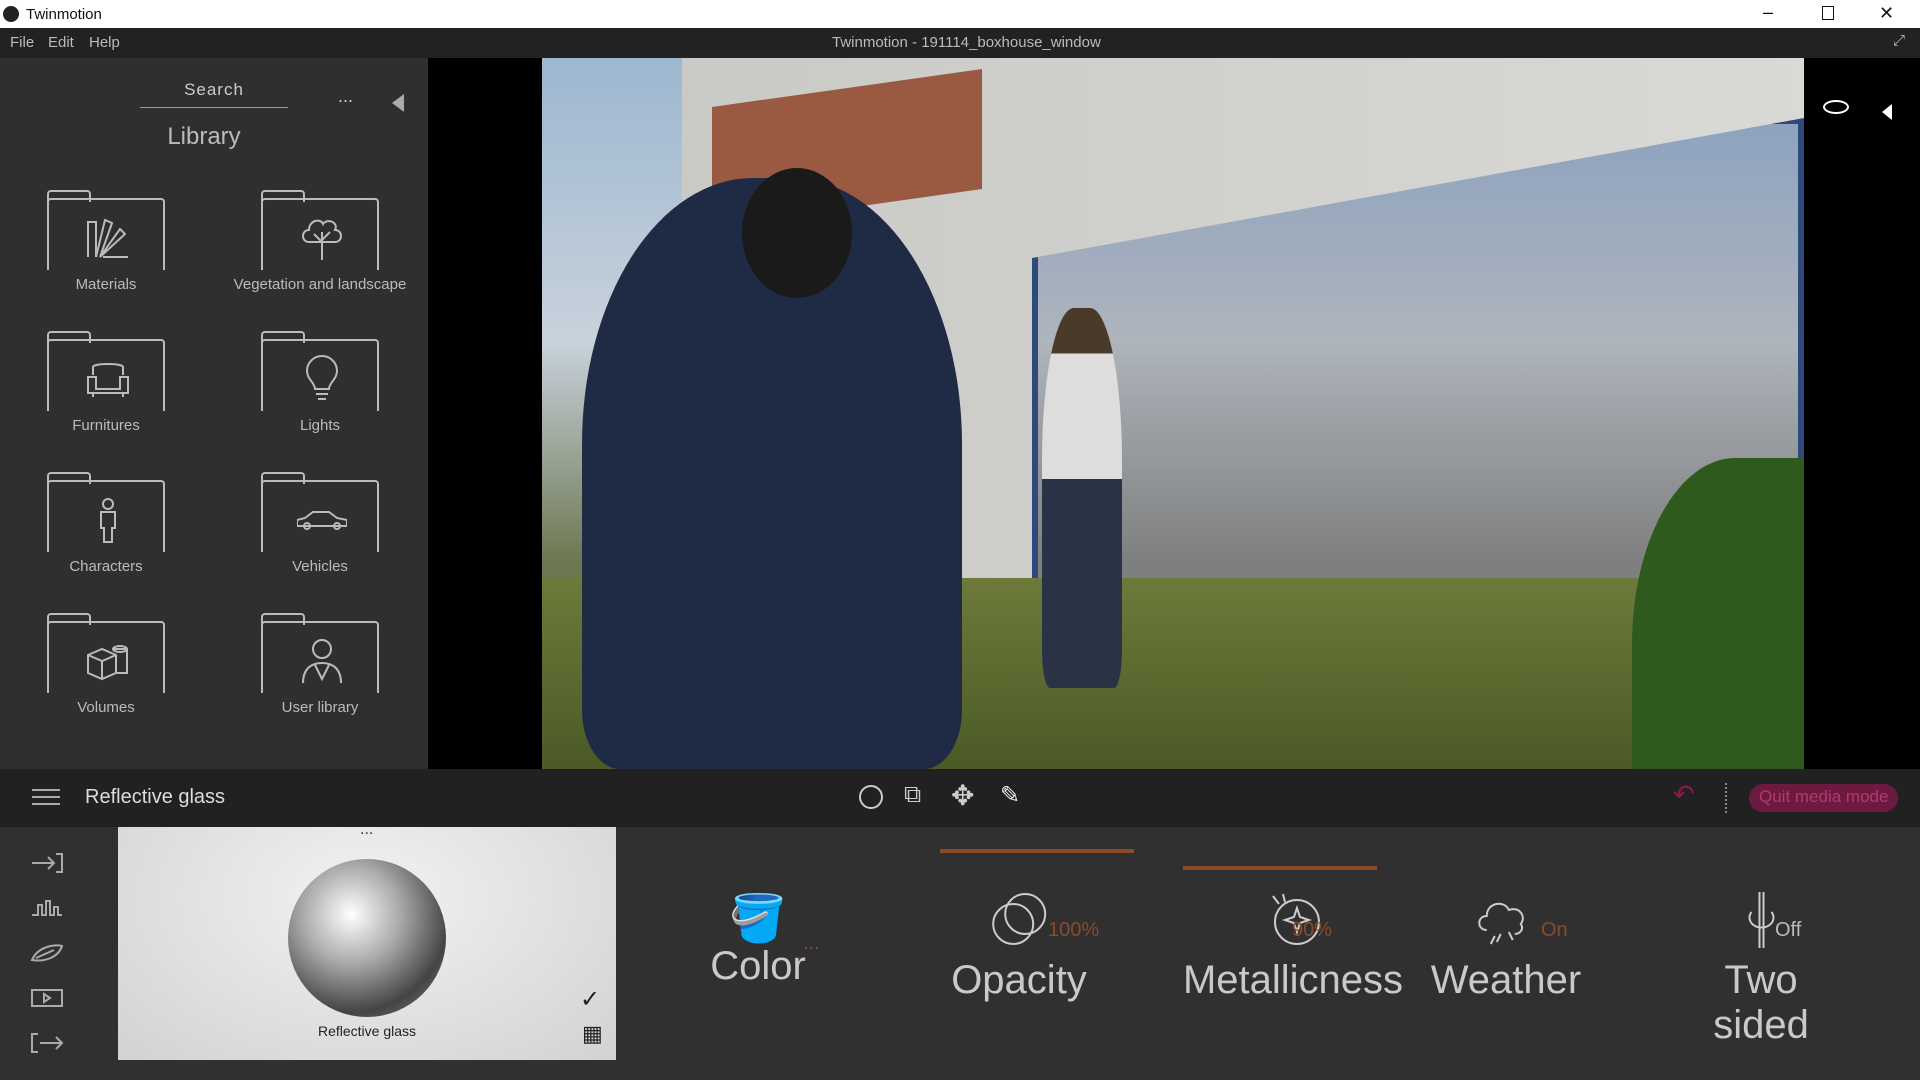  Describe the element at coordinates (1828, 13) in the screenshot. I see `restore-button` at that location.